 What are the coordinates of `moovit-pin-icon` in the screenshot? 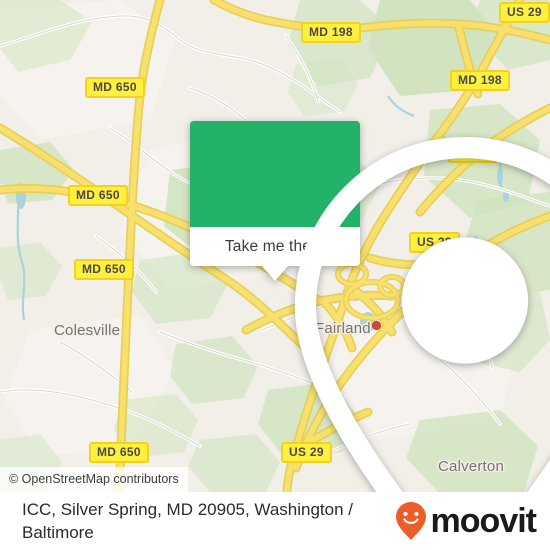 It's located at (410, 521).